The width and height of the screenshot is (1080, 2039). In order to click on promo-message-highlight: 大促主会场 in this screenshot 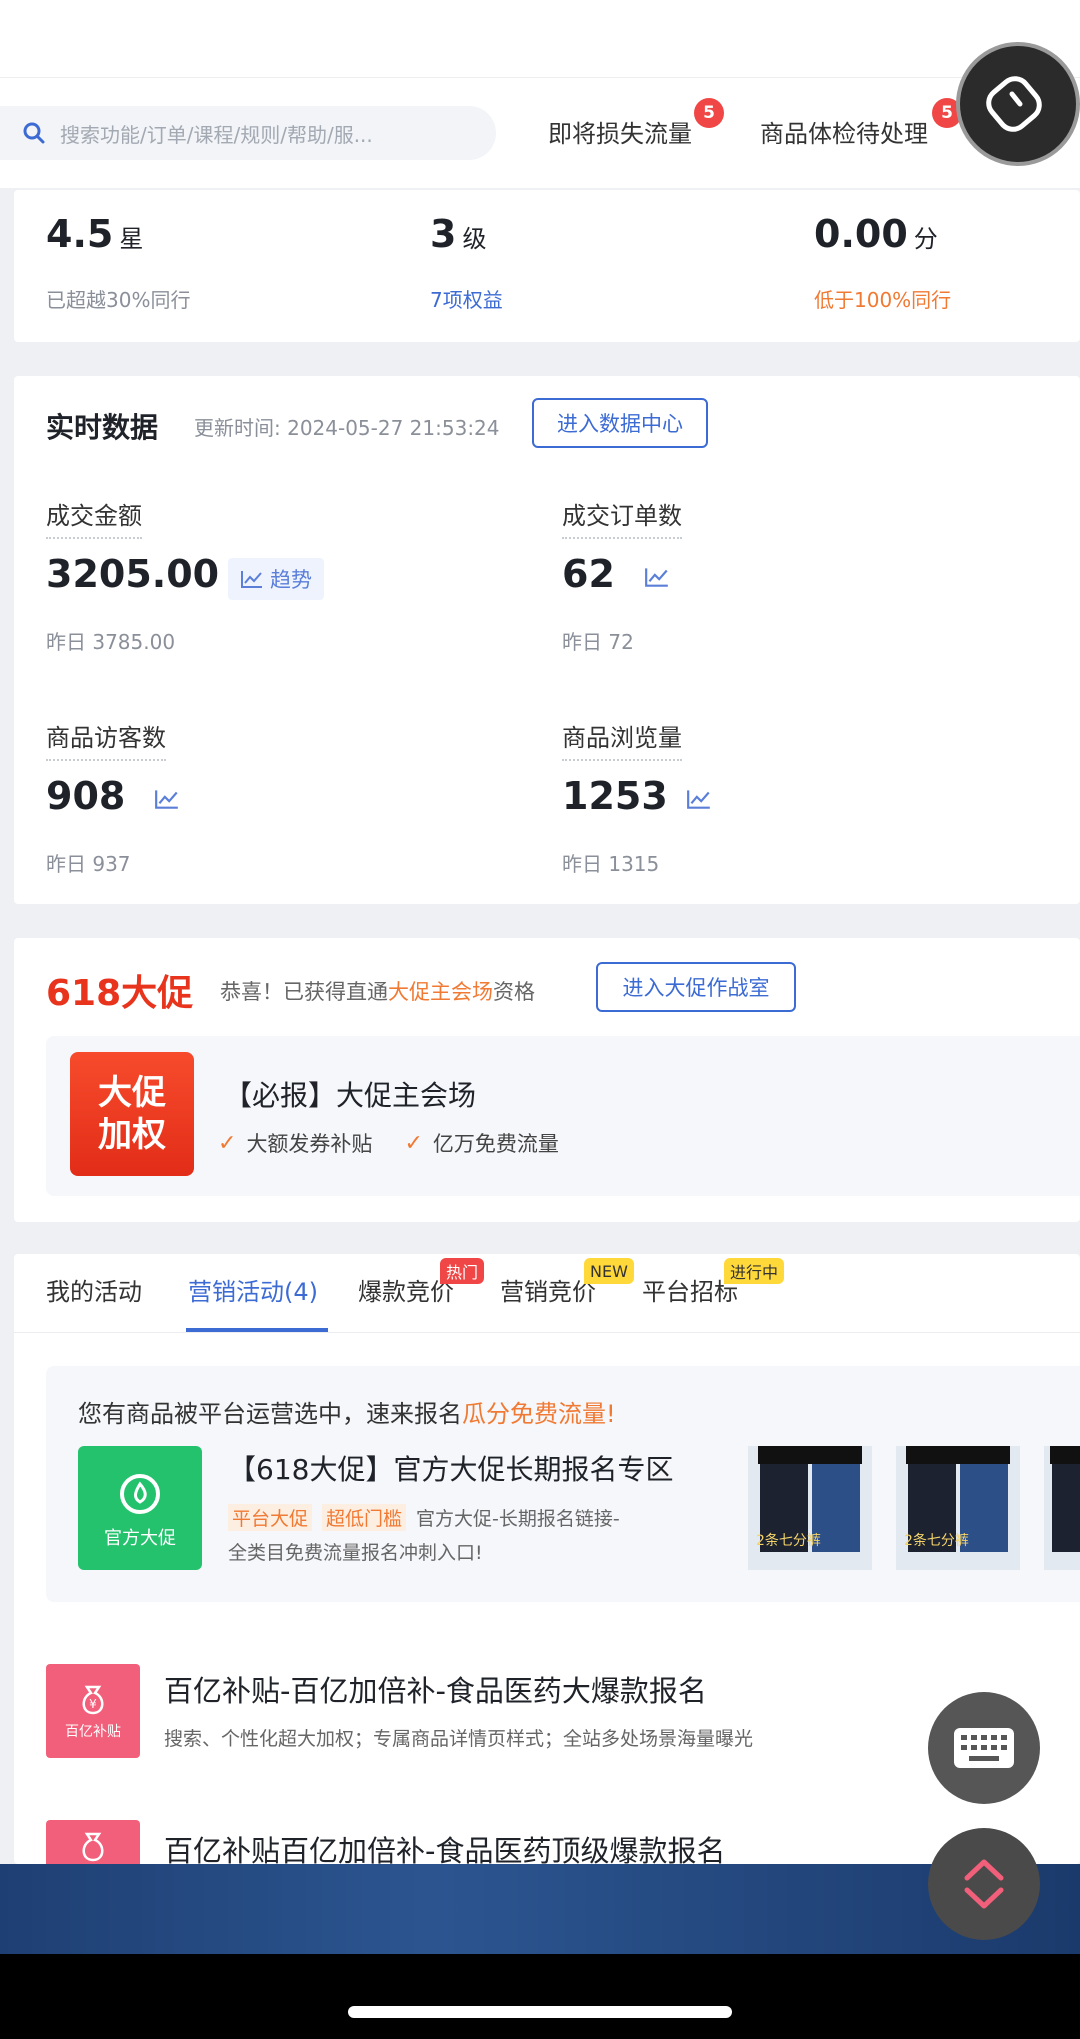, I will do `click(440, 992)`.